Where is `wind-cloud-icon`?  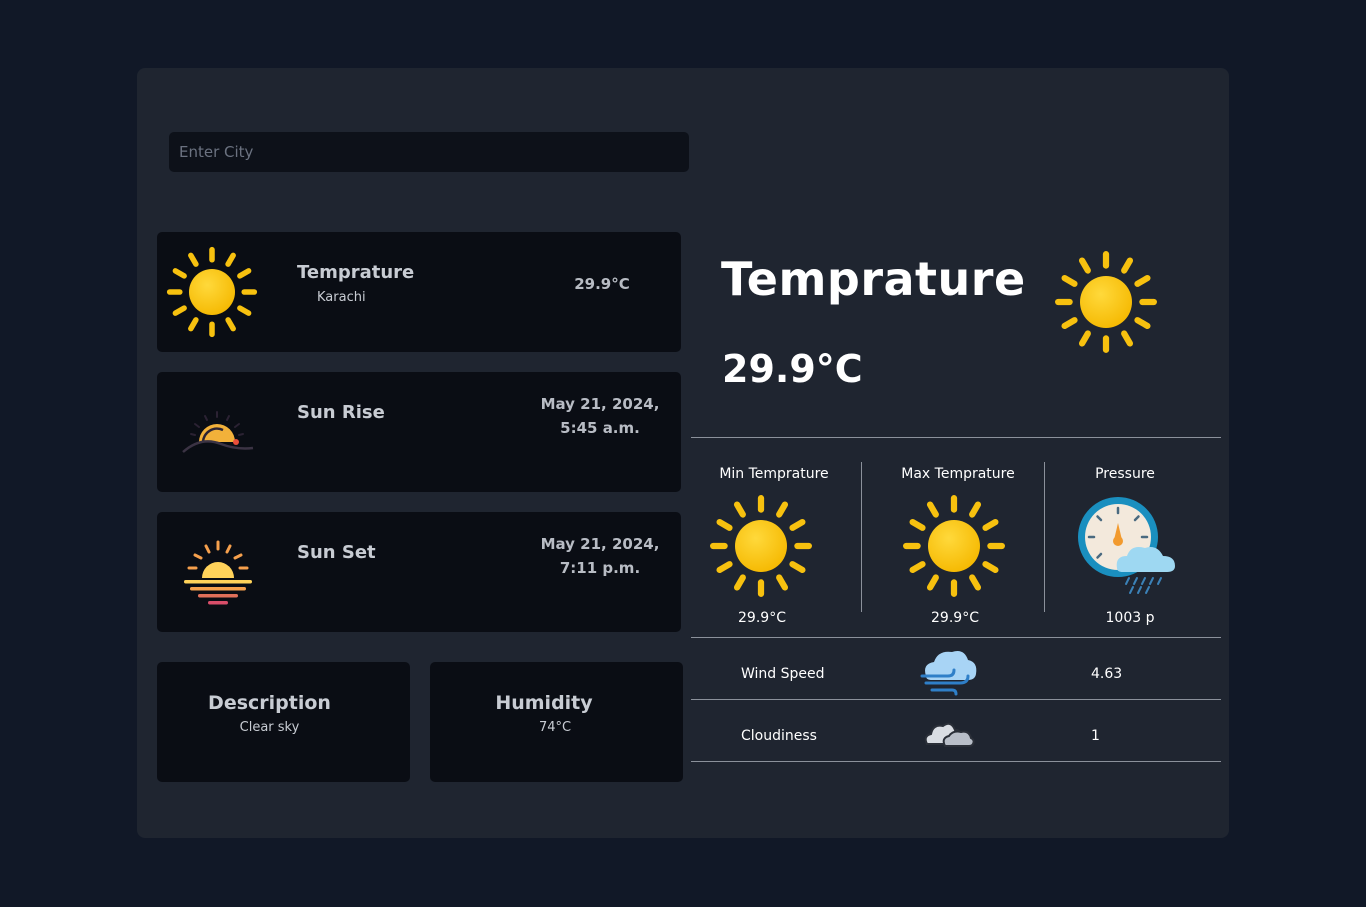 wind-cloud-icon is located at coordinates (948, 673).